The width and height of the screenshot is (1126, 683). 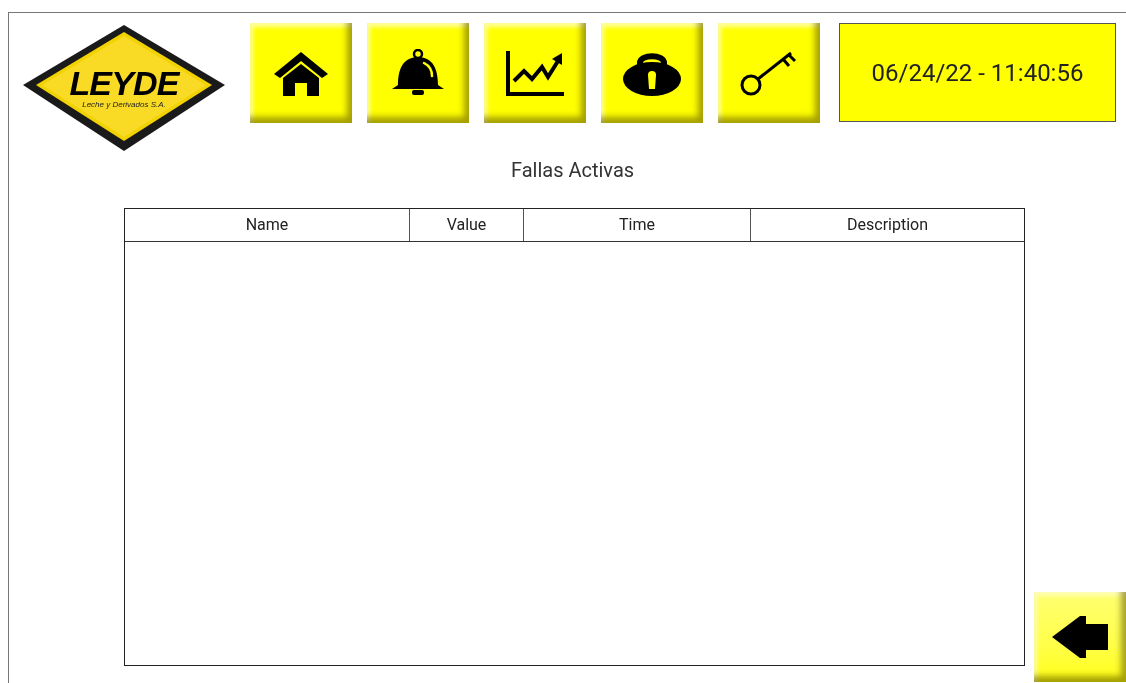 What do you see at coordinates (267, 225) in the screenshot?
I see `column-header: Name` at bounding box center [267, 225].